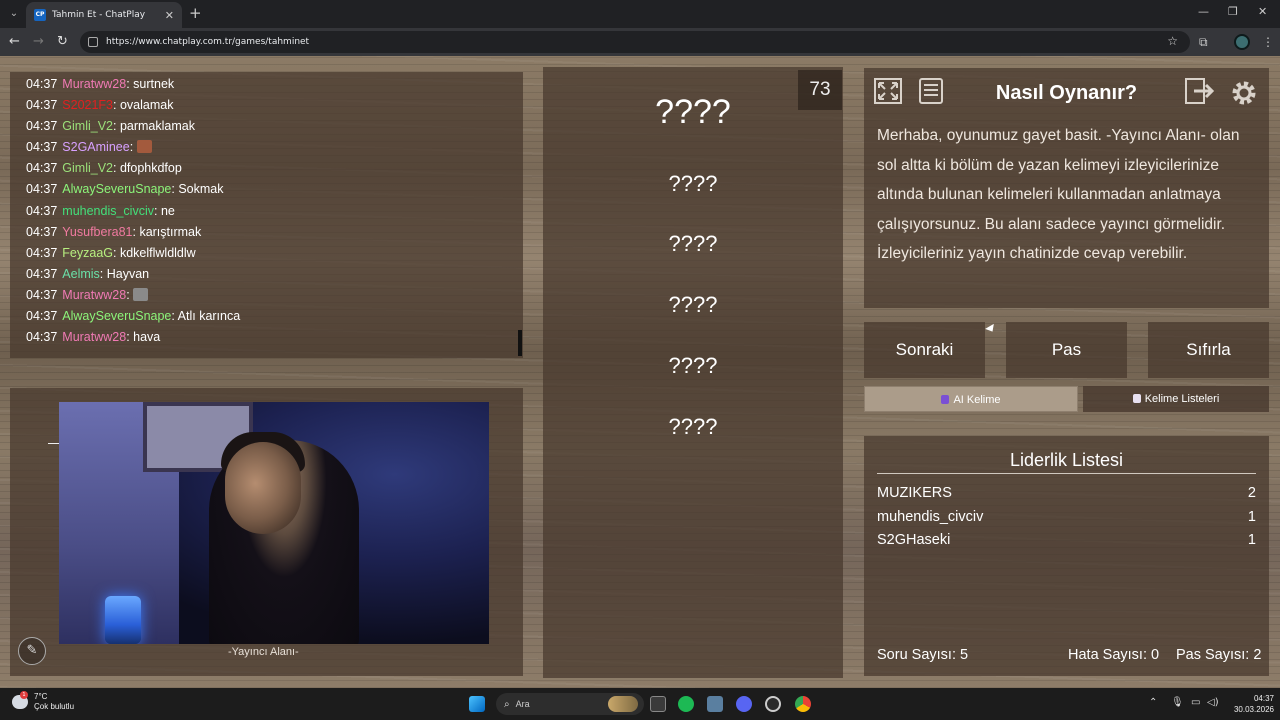  Describe the element at coordinates (81, 274) in the screenshot. I see `chat-username: Aelmis` at that location.